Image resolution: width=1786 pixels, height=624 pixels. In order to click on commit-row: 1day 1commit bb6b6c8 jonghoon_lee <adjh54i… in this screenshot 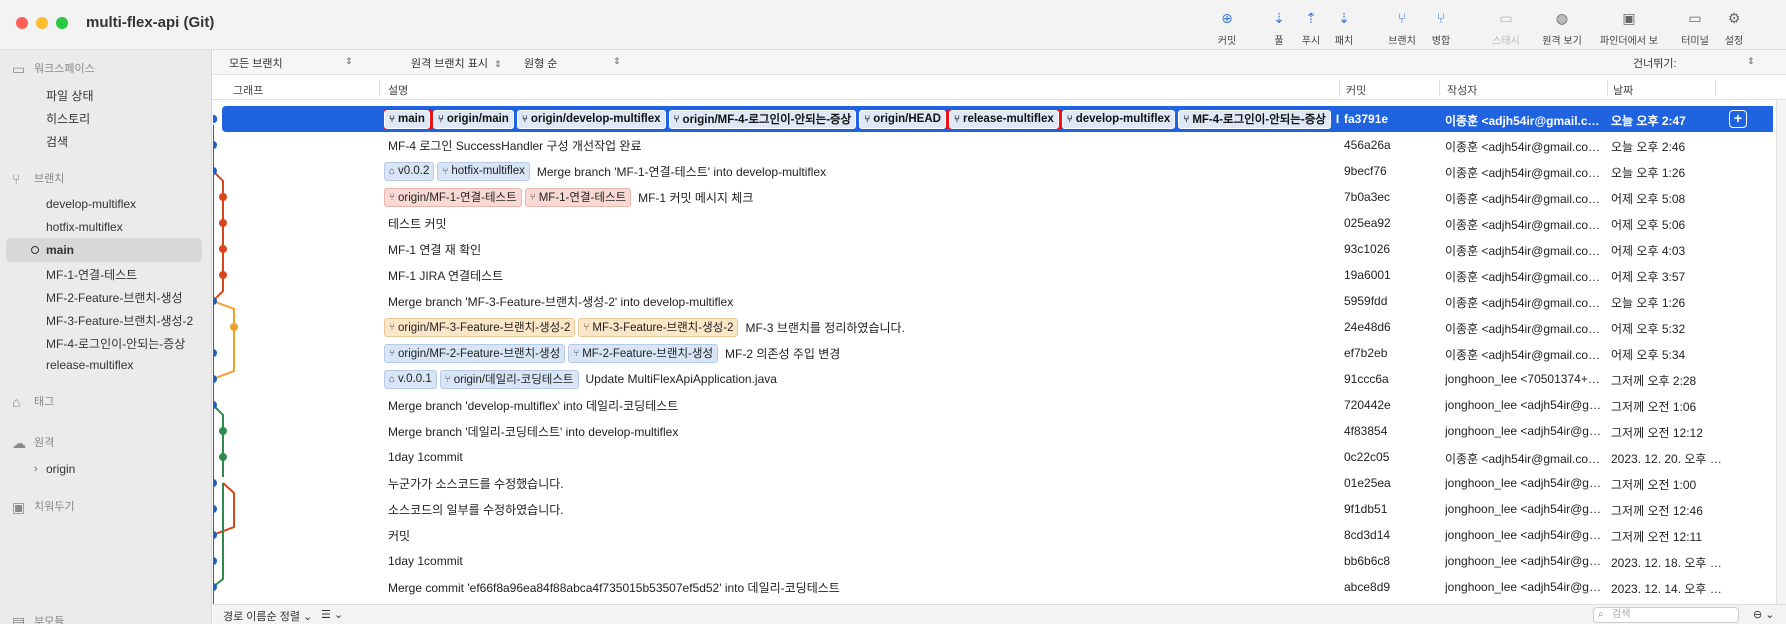, I will do `click(993, 561)`.